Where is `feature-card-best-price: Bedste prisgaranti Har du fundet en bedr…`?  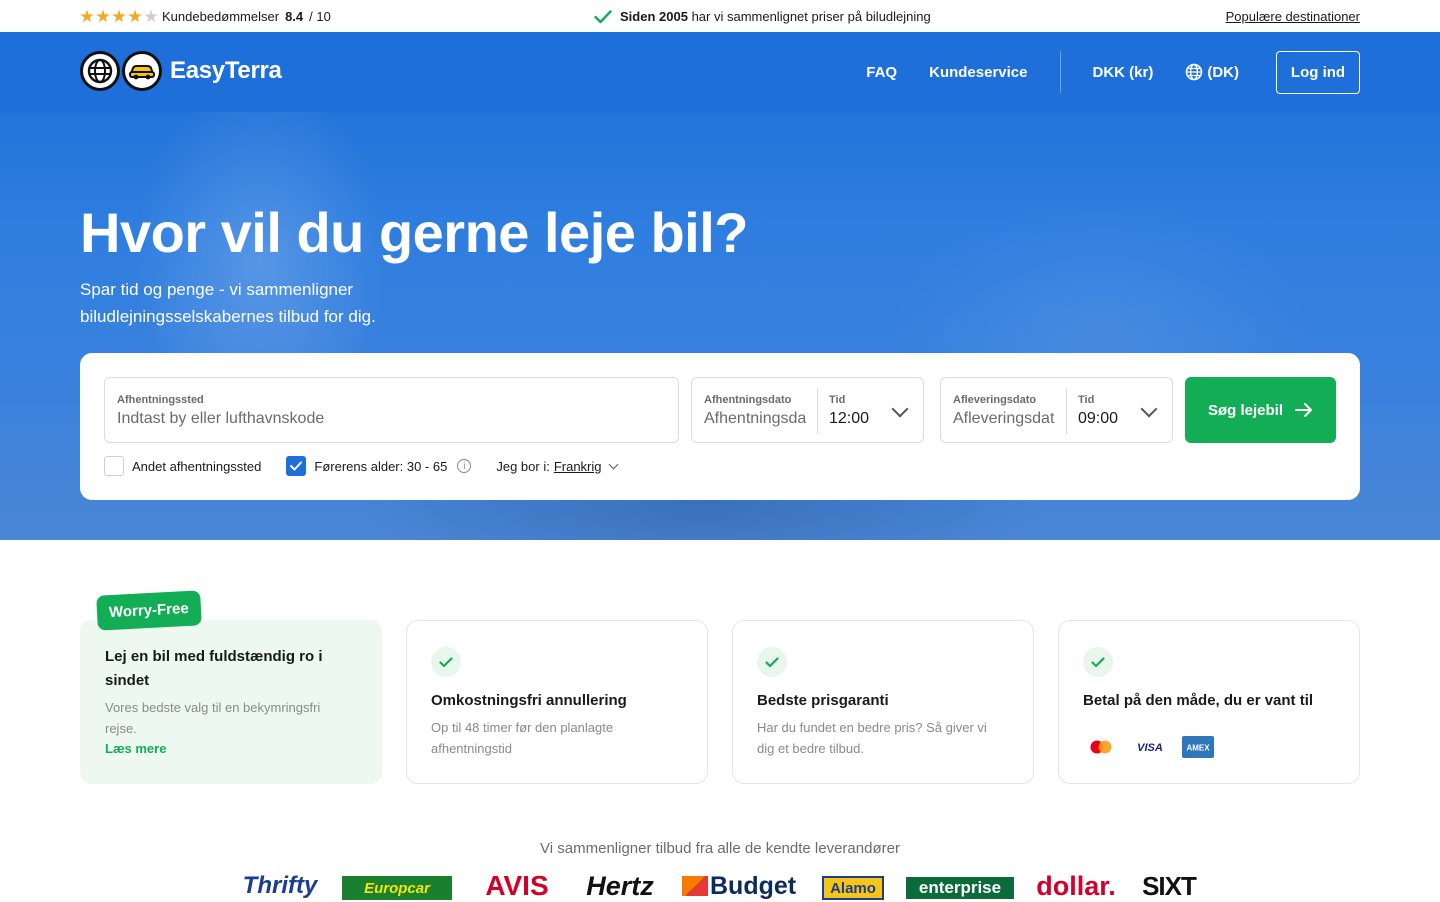 feature-card-best-price: Bedste prisgaranti Har du fundet en bedr… is located at coordinates (883, 702).